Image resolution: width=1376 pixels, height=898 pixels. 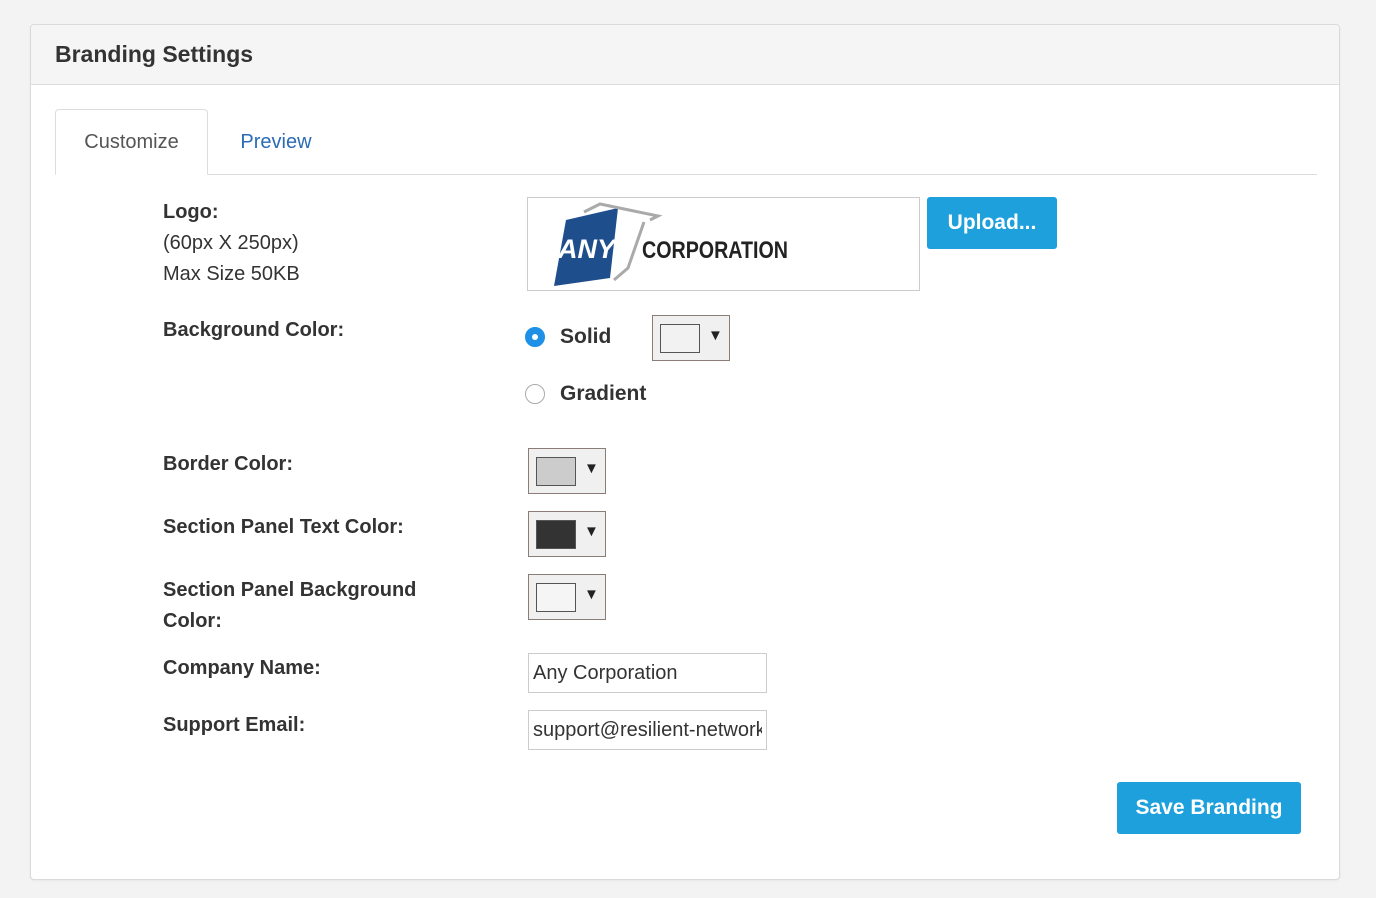 What do you see at coordinates (191, 212) in the screenshot?
I see `logo-label: Logo:` at bounding box center [191, 212].